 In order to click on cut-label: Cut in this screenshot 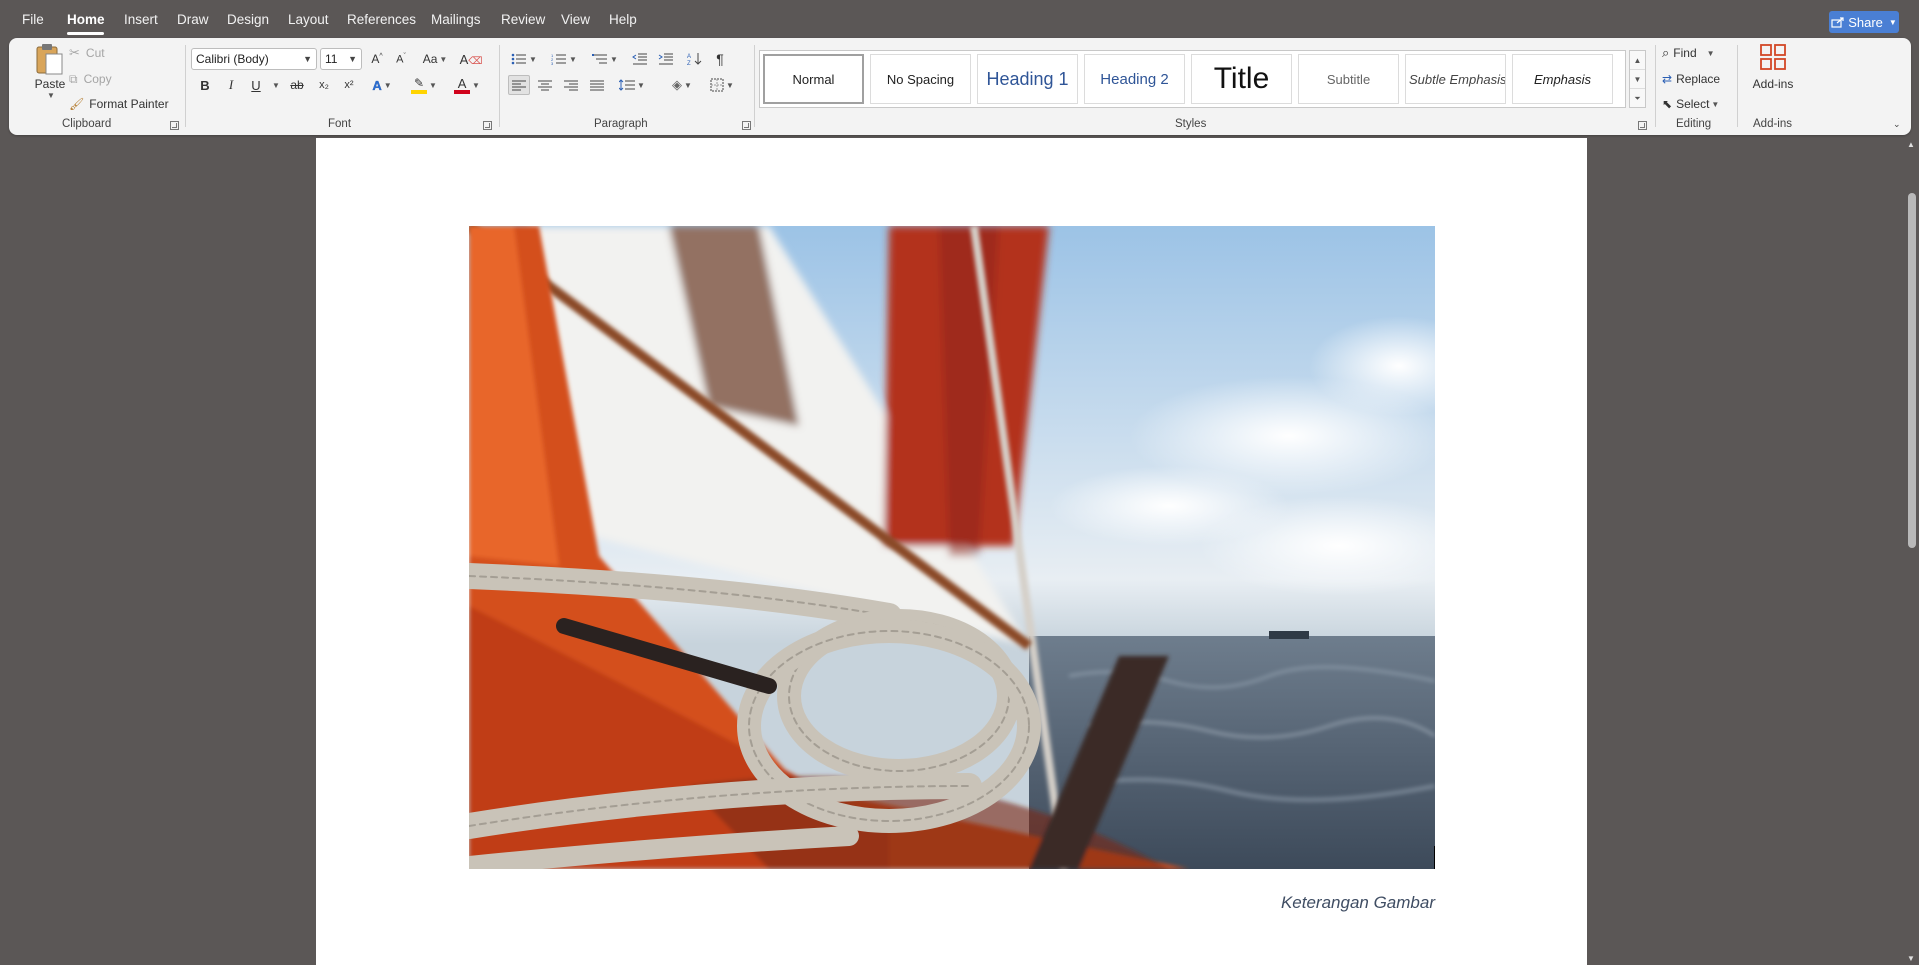, I will do `click(95, 53)`.